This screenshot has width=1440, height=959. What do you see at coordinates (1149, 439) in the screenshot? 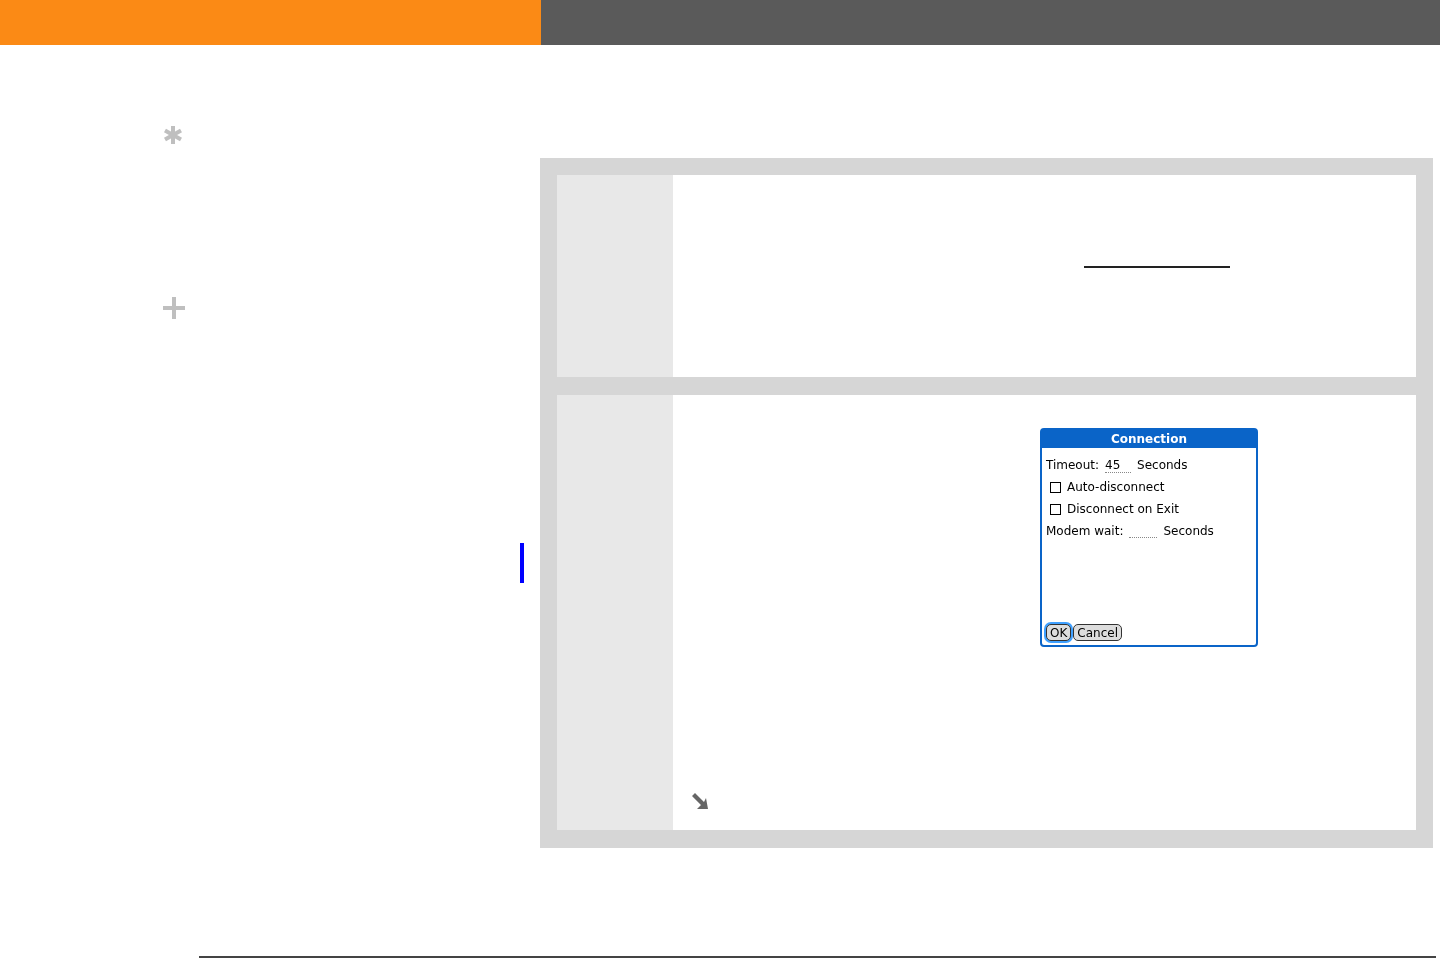
I see `dialog-title: Connection` at bounding box center [1149, 439].